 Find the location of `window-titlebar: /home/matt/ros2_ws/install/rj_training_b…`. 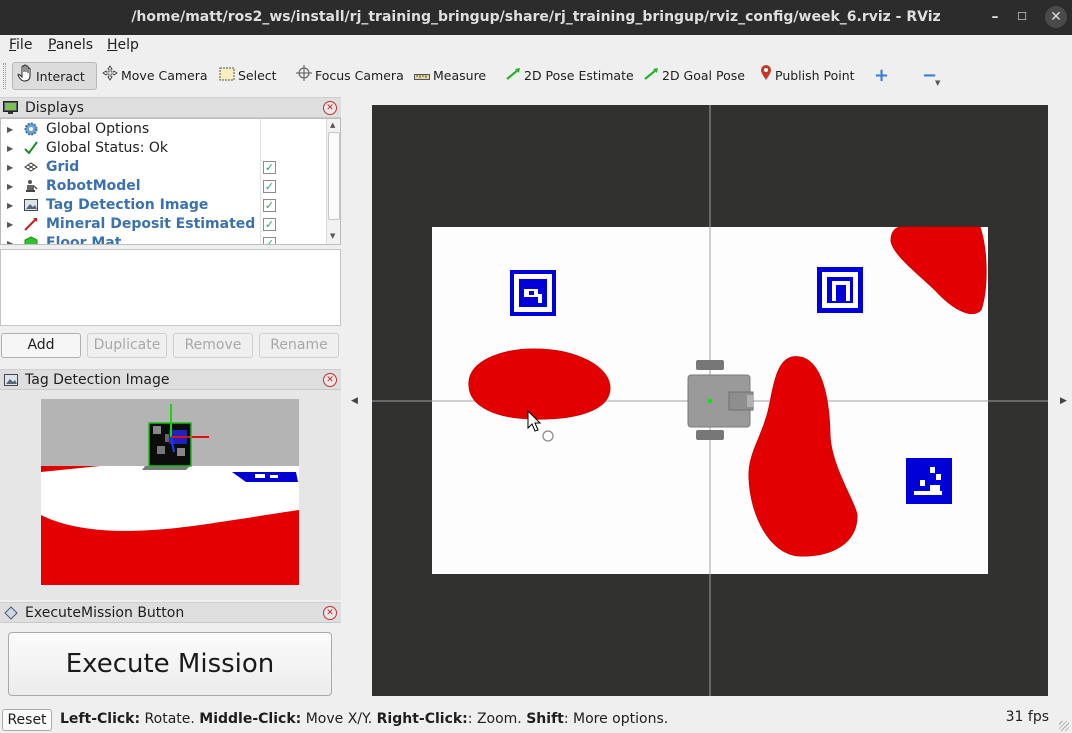

window-titlebar: /home/matt/ros2_ws/install/rj_training_b… is located at coordinates (536, 17).